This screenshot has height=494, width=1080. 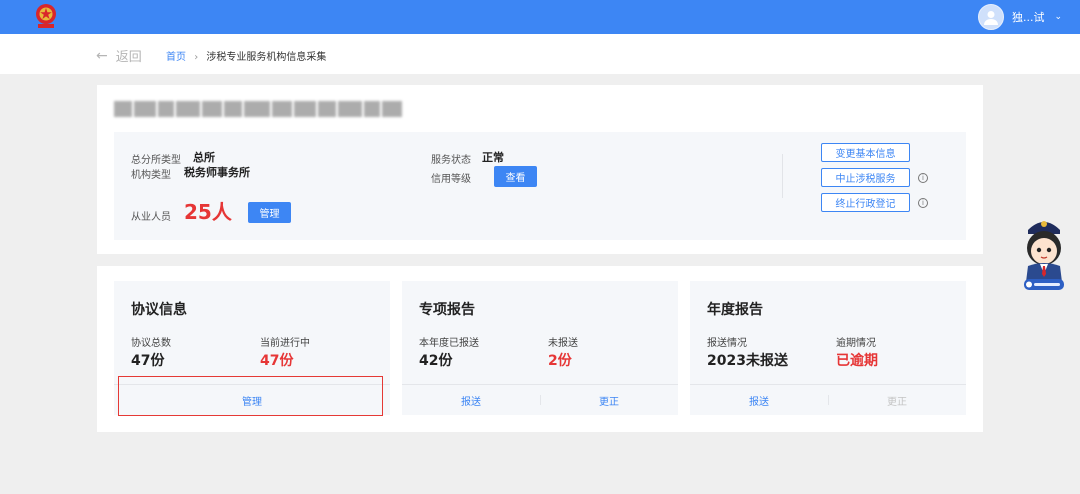 What do you see at coordinates (151, 175) in the screenshot?
I see `org-type-label: 机构类型` at bounding box center [151, 175].